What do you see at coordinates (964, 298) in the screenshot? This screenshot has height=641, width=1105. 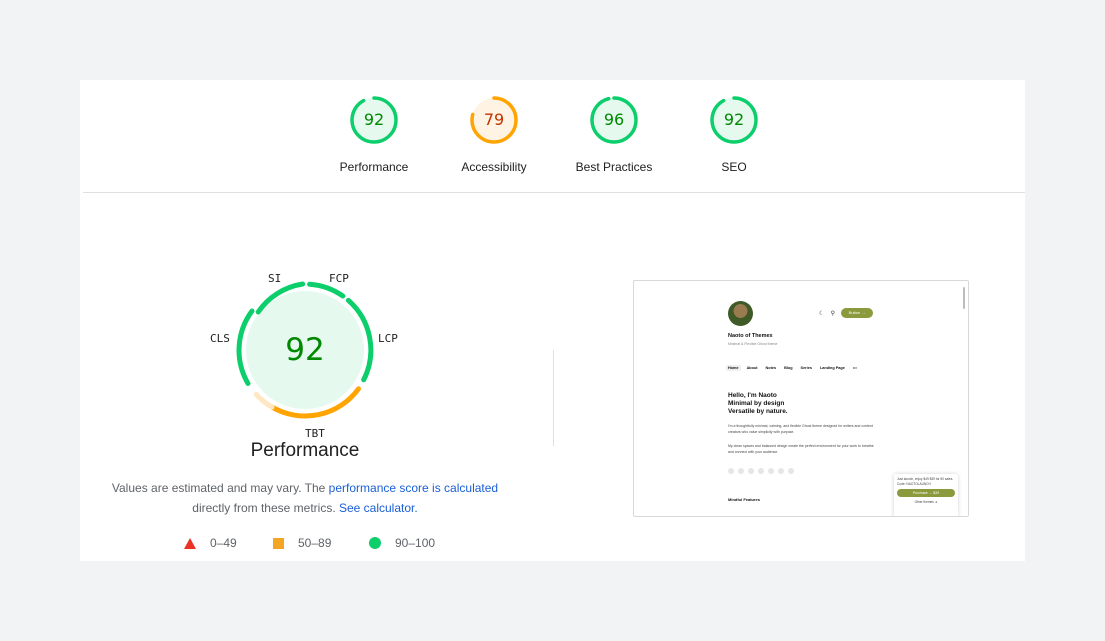 I see `scrollbar` at bounding box center [964, 298].